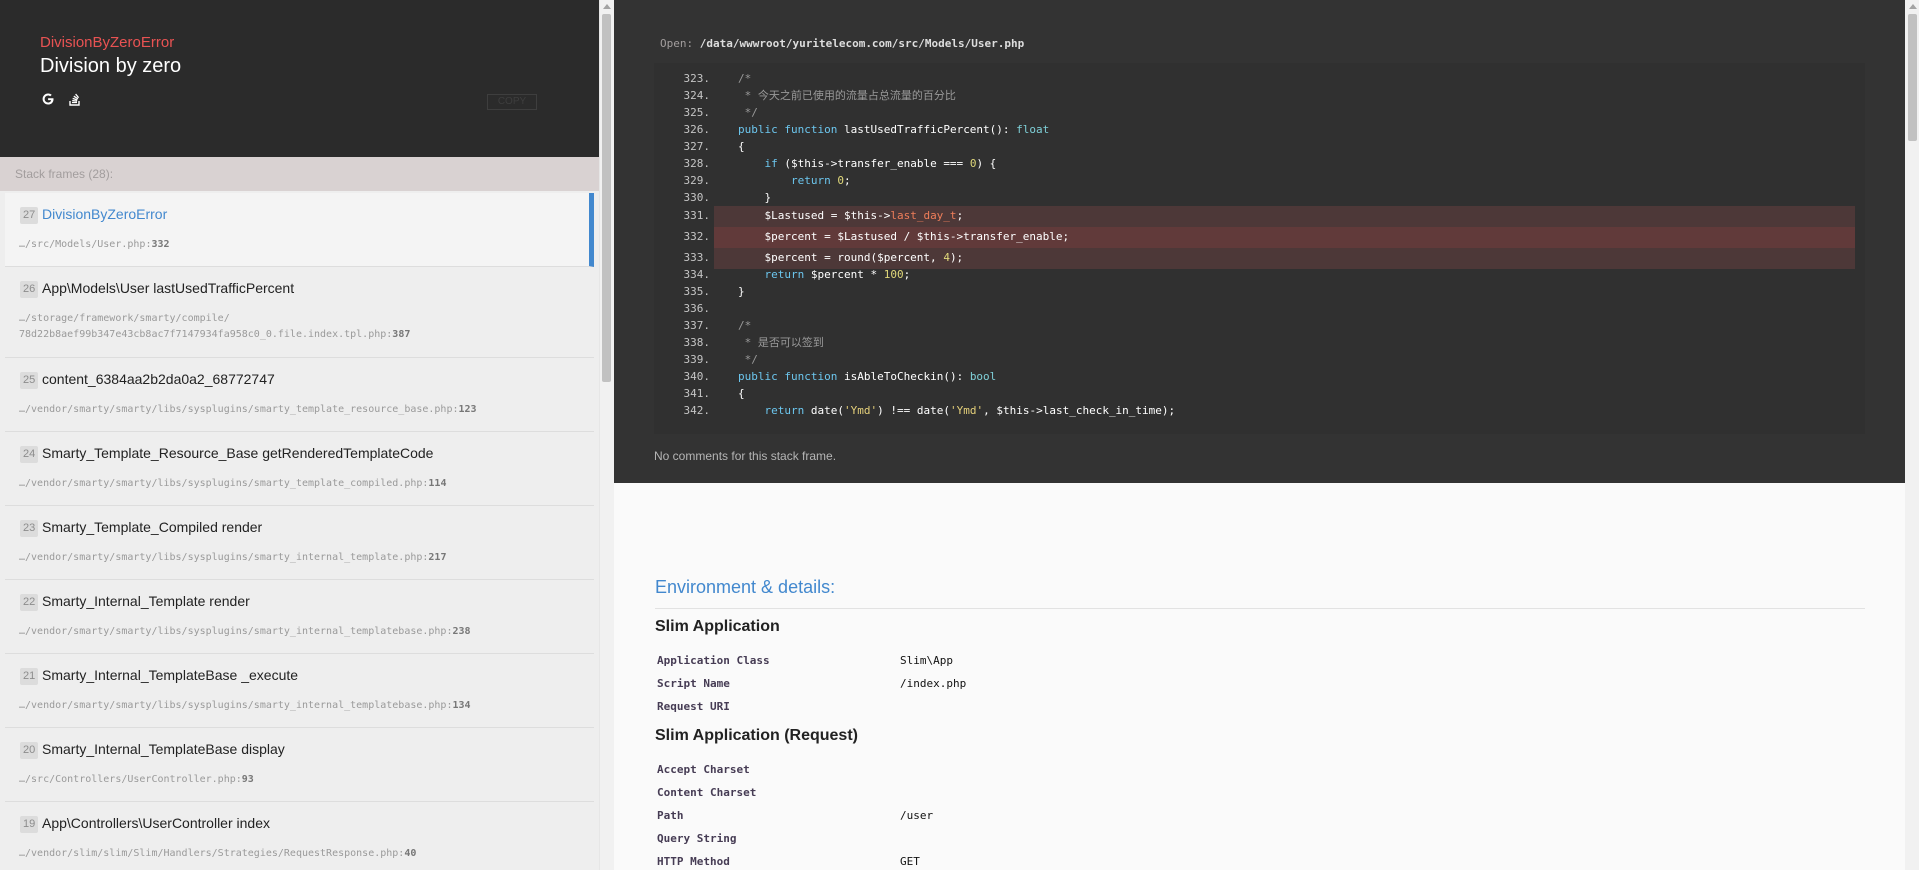 Image resolution: width=1919 pixels, height=870 pixels. What do you see at coordinates (1257, 793) in the screenshot?
I see `env-row: Content Charset` at bounding box center [1257, 793].